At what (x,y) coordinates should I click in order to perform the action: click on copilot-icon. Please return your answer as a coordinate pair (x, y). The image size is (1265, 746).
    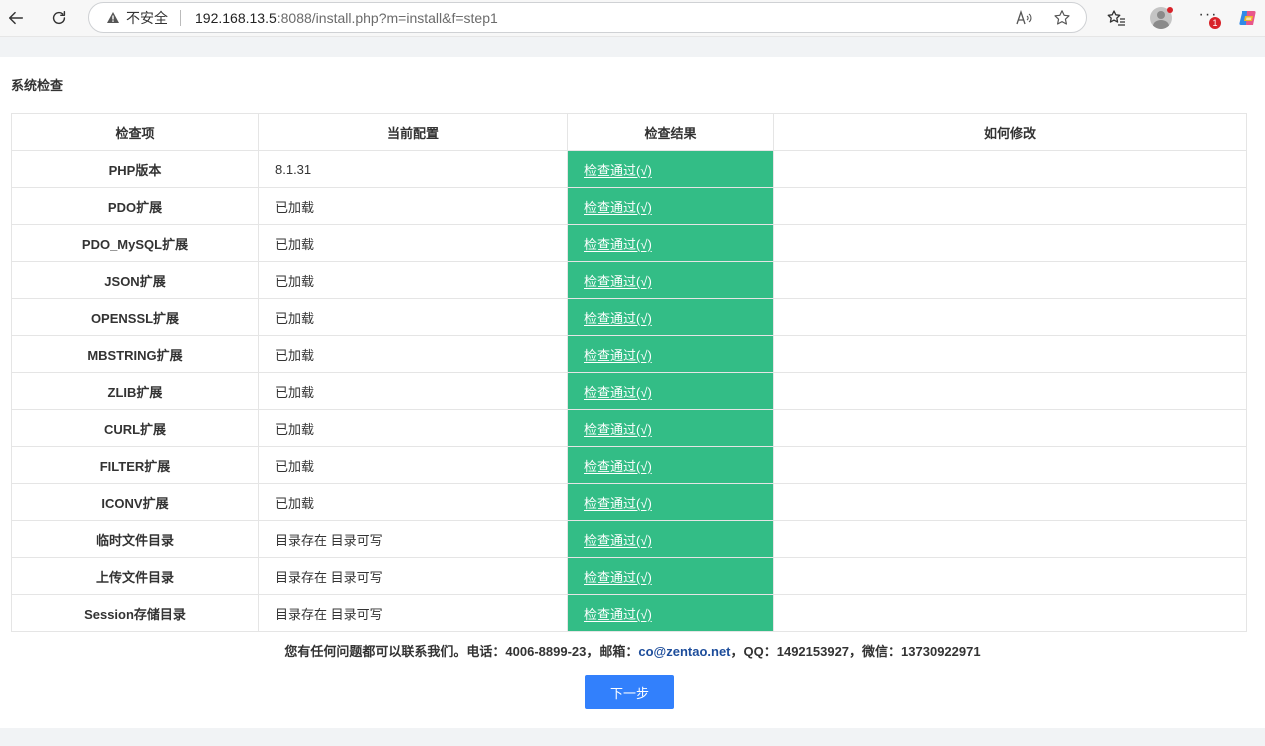
    Looking at the image, I should click on (1247, 18).